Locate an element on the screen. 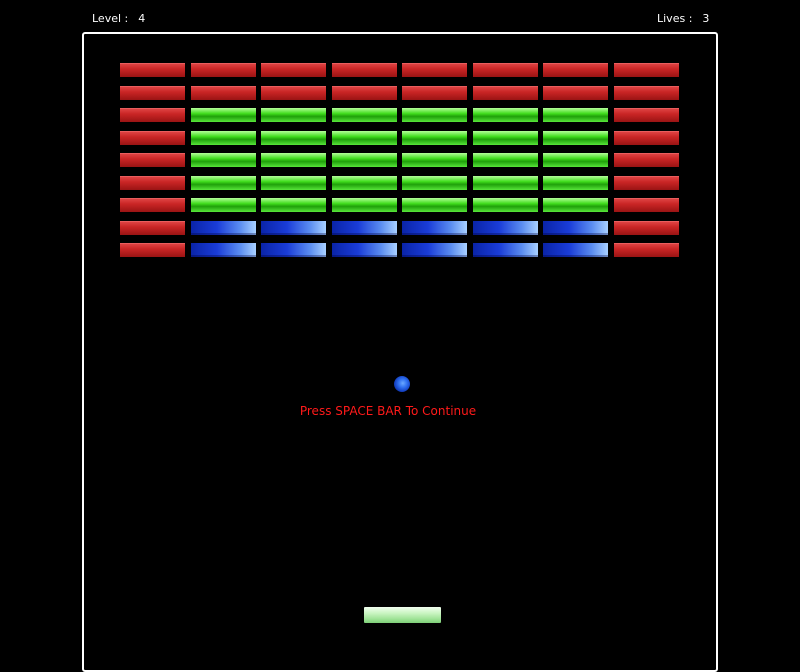 The width and height of the screenshot is (800, 672). level-indicator: Level : 4 is located at coordinates (118, 18).